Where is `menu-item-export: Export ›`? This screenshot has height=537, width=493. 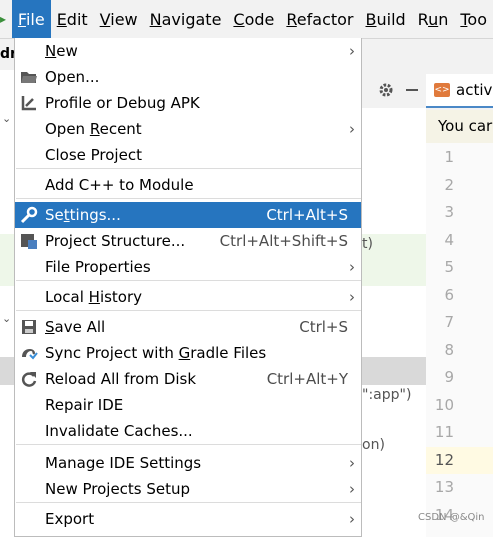
menu-item-export: Export › is located at coordinates (188, 519).